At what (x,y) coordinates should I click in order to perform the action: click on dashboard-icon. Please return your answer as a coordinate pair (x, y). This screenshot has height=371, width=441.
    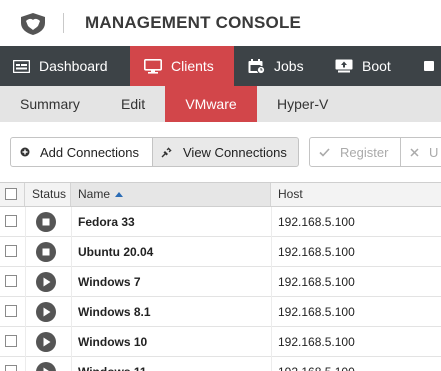
    Looking at the image, I should click on (21, 66).